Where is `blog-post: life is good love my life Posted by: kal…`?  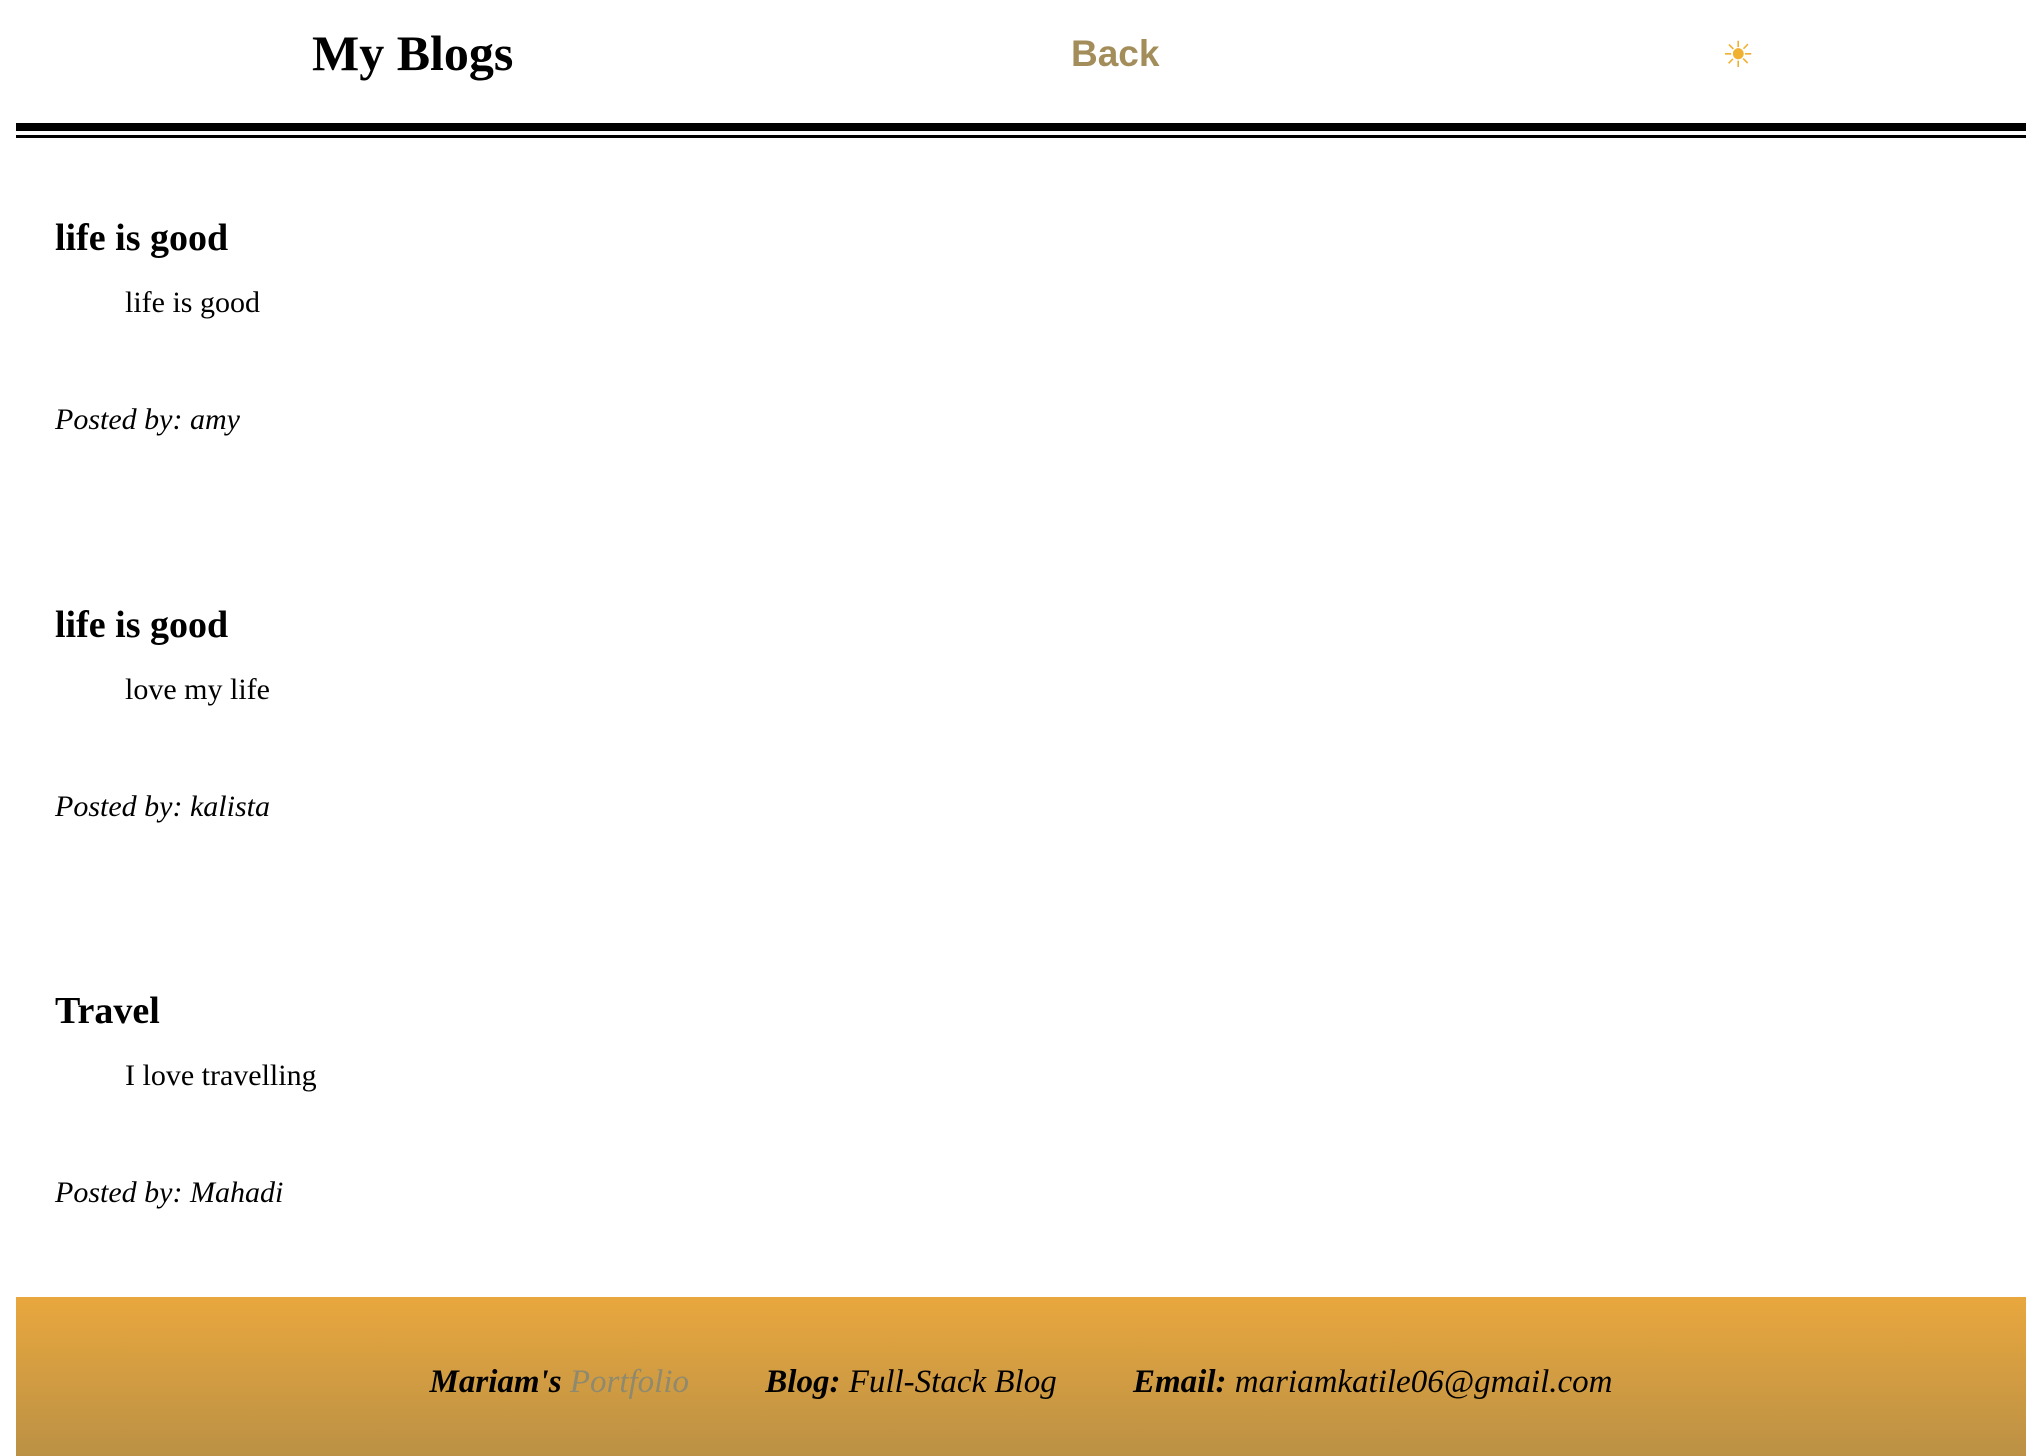
blog-post: life is good love my life Posted by: kal… is located at coordinates (162, 713).